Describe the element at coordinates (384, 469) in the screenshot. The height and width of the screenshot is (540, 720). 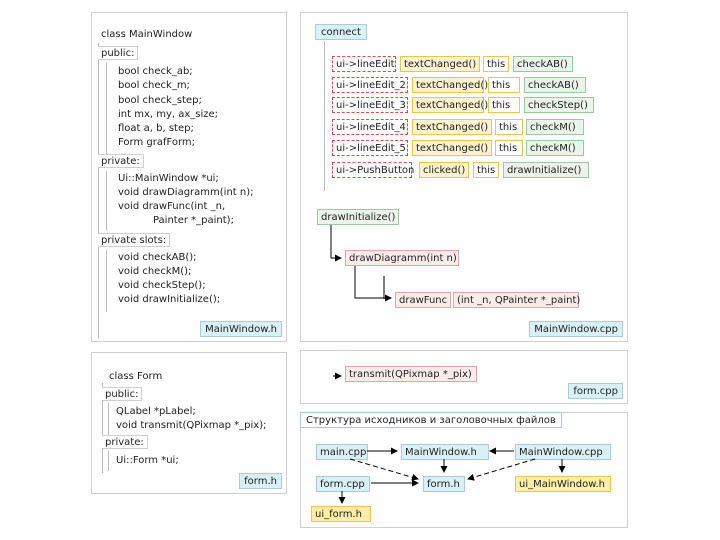
I see `include-arrow-main-to-form-h` at that location.